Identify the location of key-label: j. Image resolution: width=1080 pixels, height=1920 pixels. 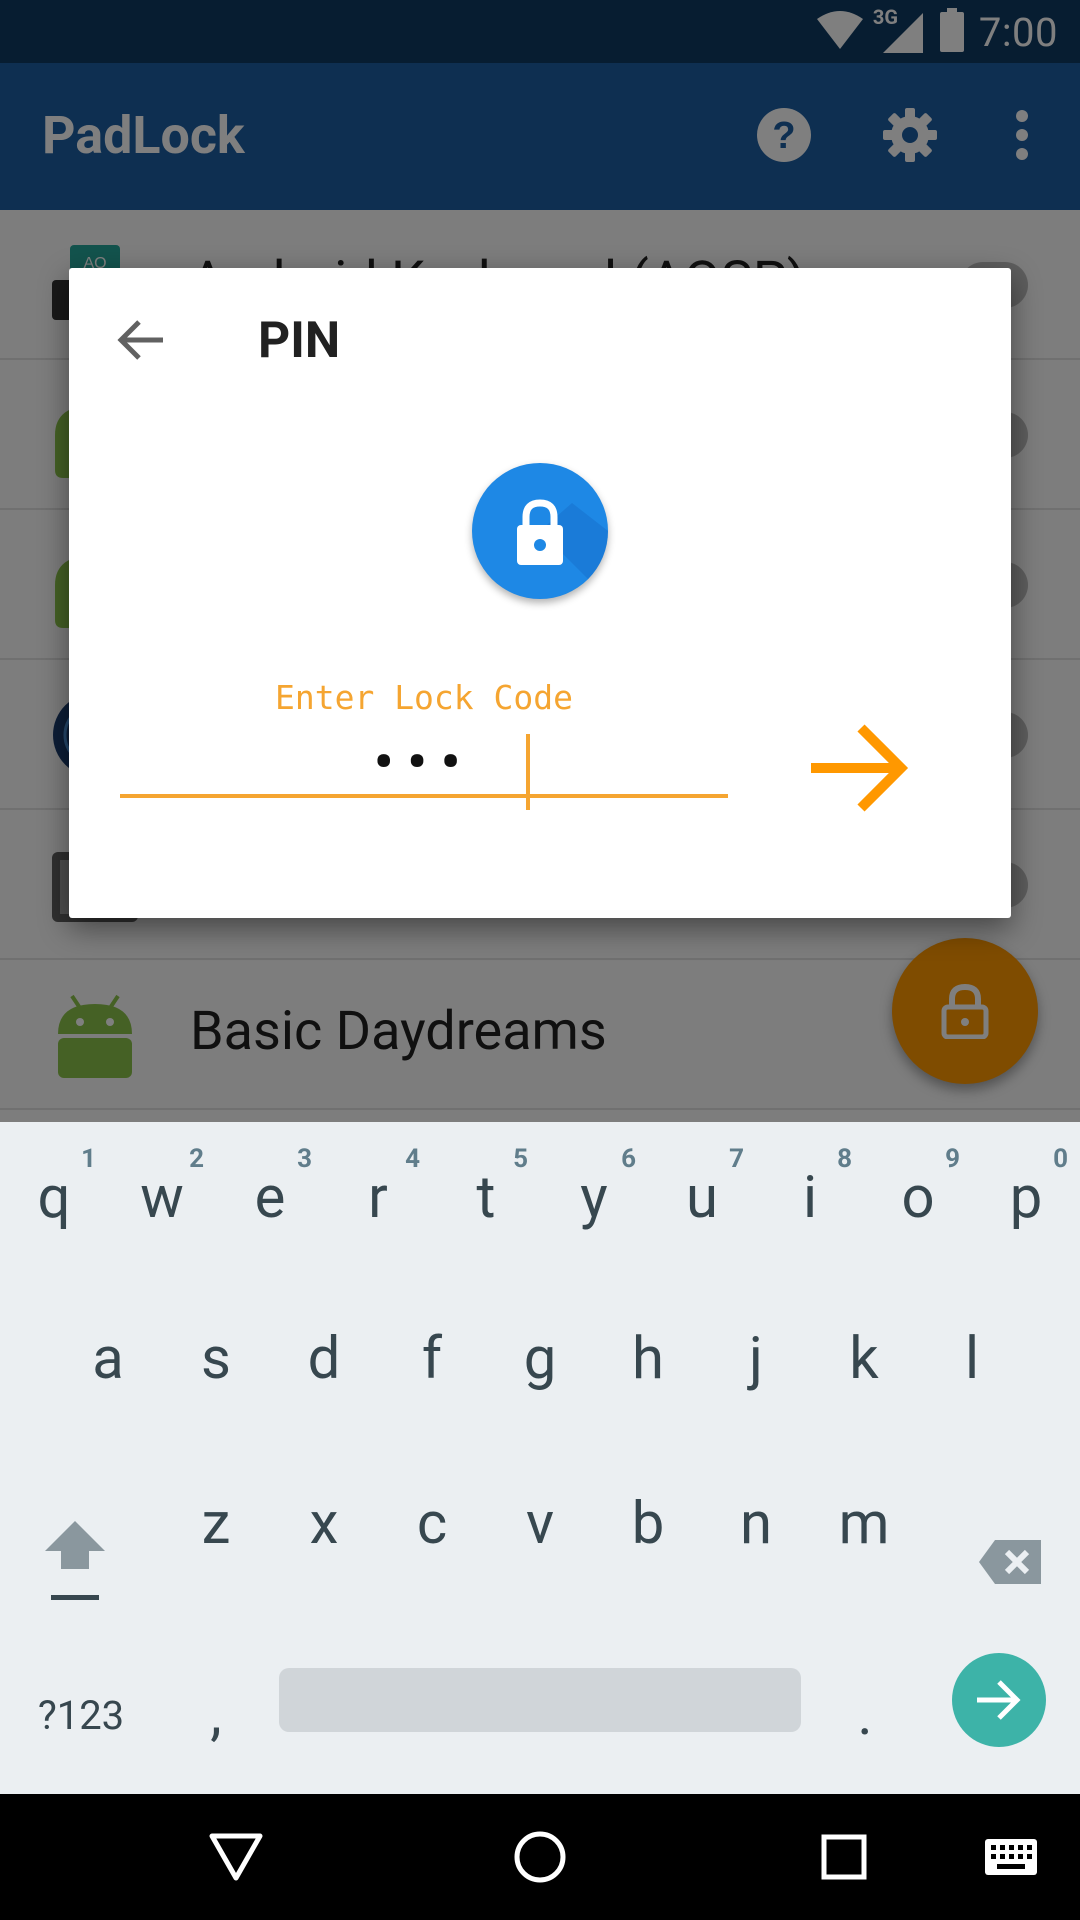
(756, 1359).